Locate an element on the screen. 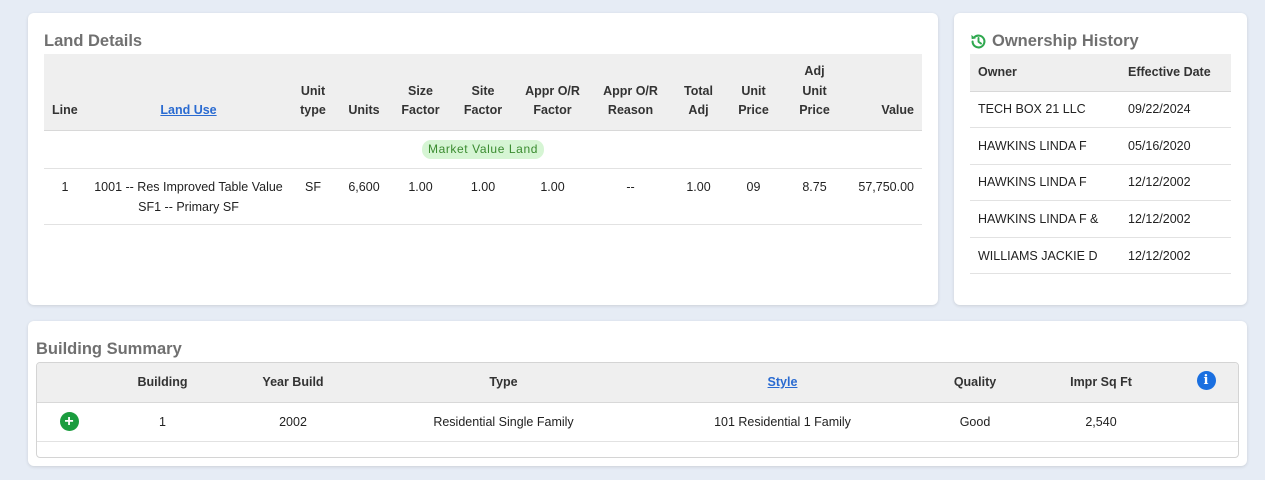 This screenshot has width=1265, height=480. table-row: HAWKINS LINDA F 05/16/2020 is located at coordinates (1100, 146).